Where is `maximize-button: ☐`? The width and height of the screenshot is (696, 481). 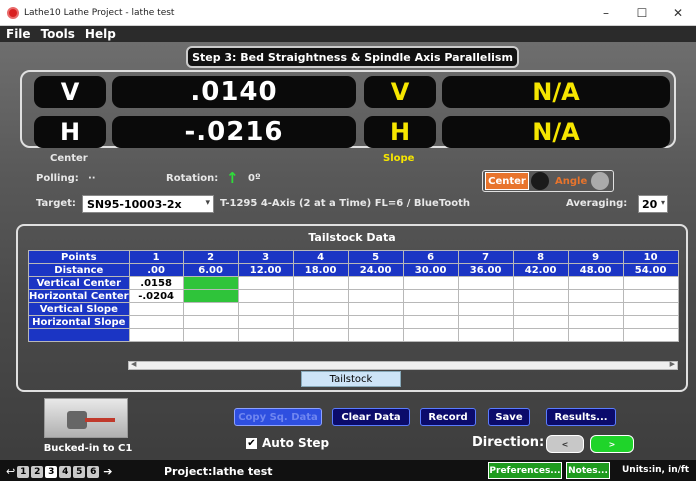 maximize-button: ☐ is located at coordinates (642, 13).